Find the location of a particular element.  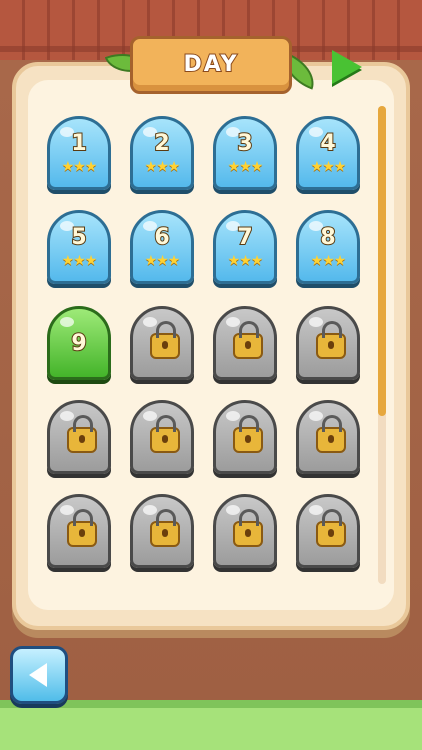

level-number: 5 is located at coordinates (78, 237).